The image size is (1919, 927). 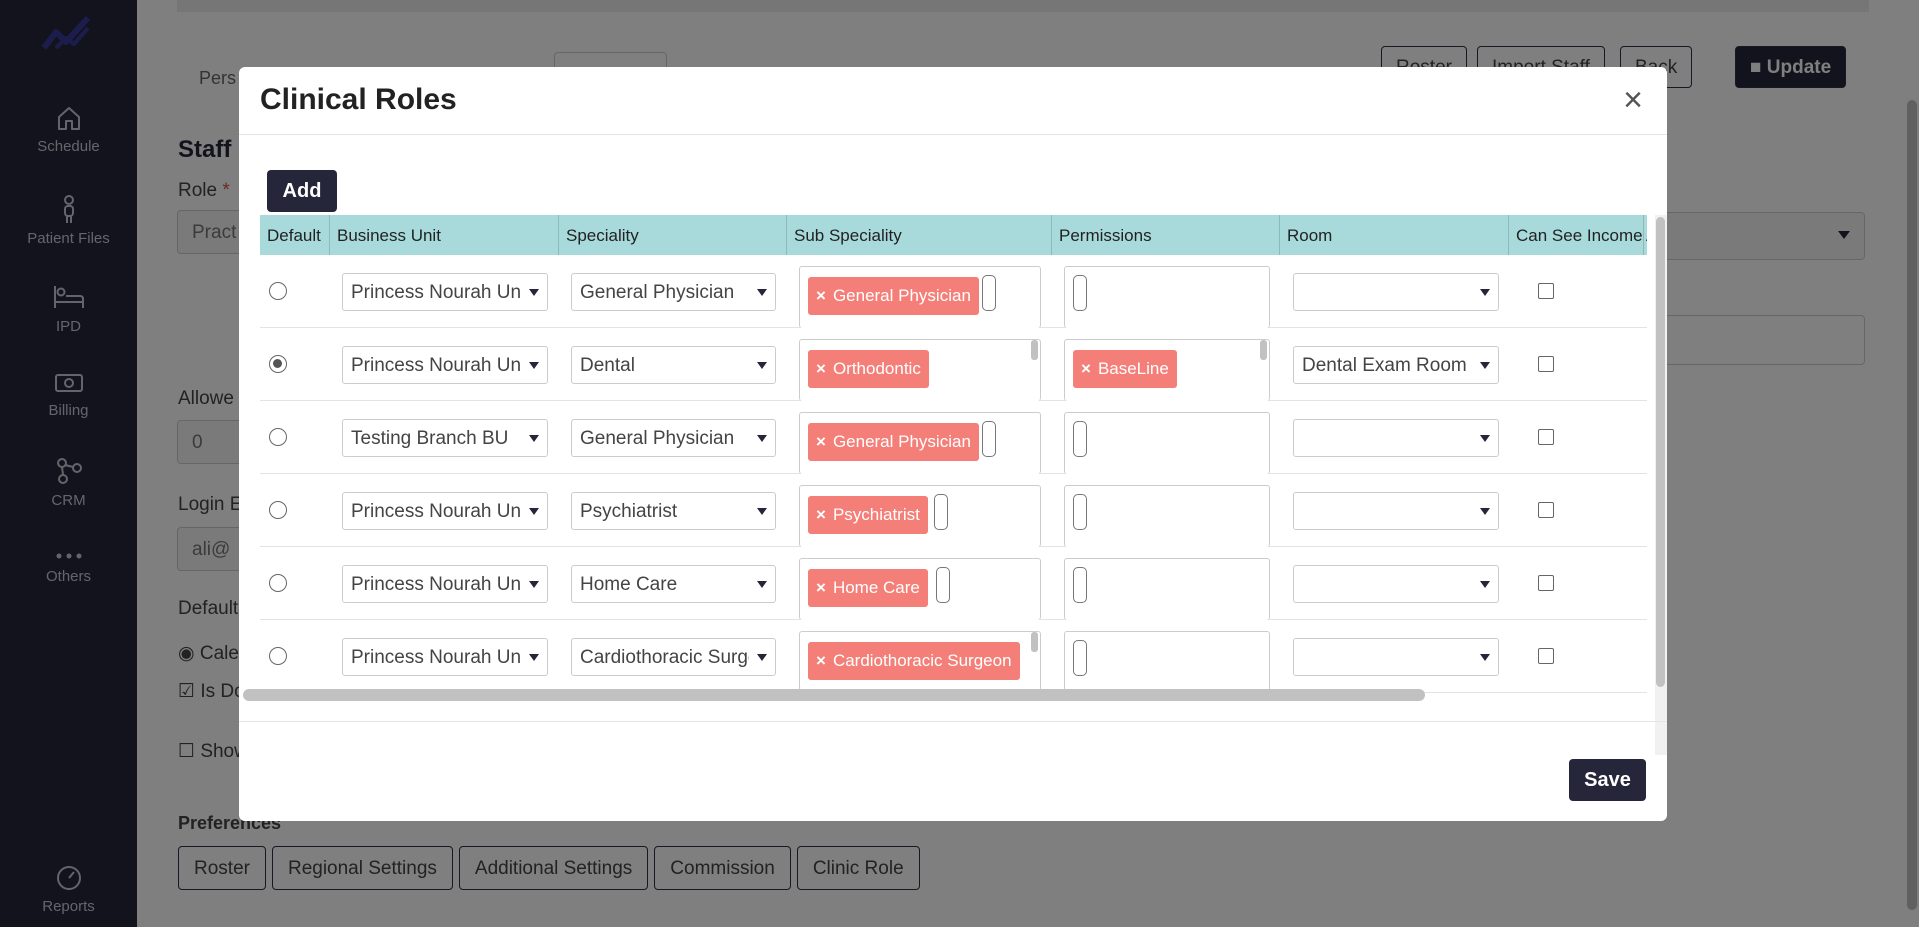 What do you see at coordinates (953, 721) in the screenshot?
I see `modal-footer-divider` at bounding box center [953, 721].